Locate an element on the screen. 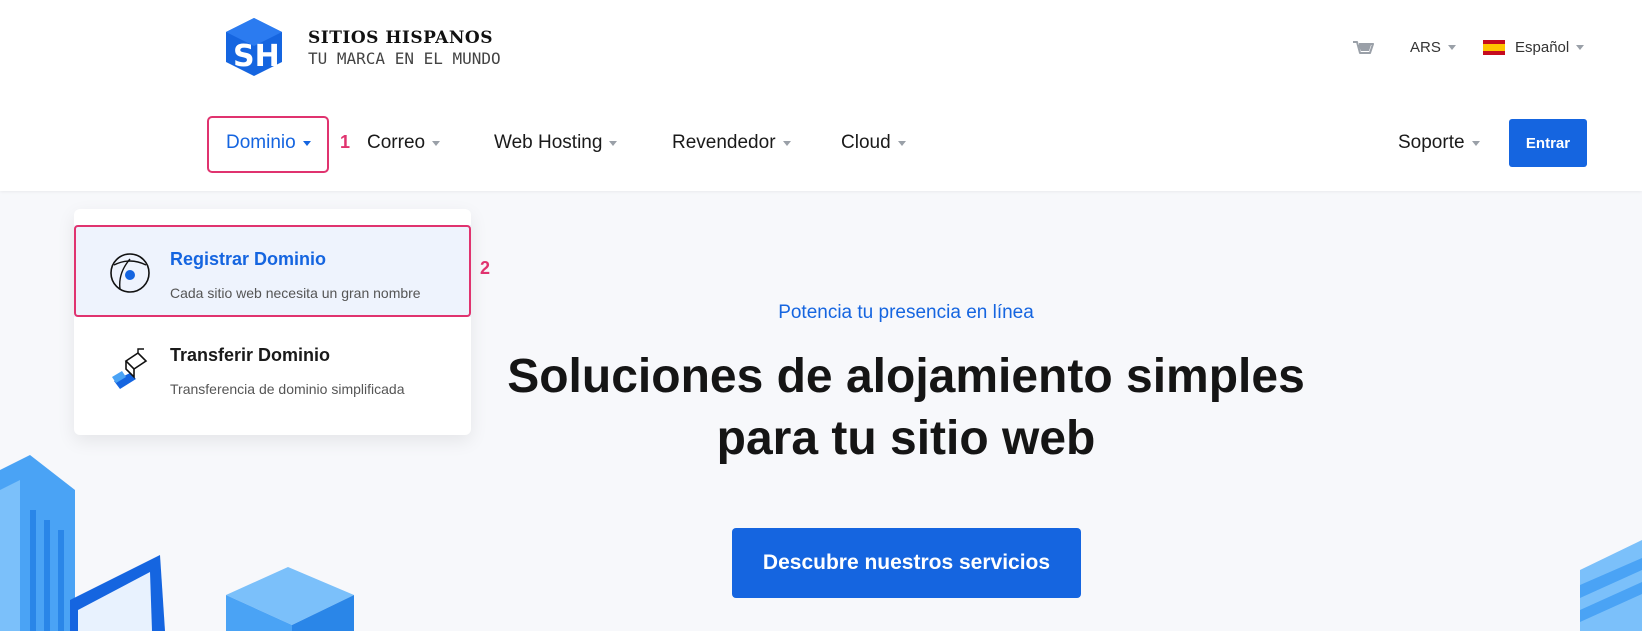 This screenshot has width=1642, height=631. step-number-2: 2 is located at coordinates (485, 268).